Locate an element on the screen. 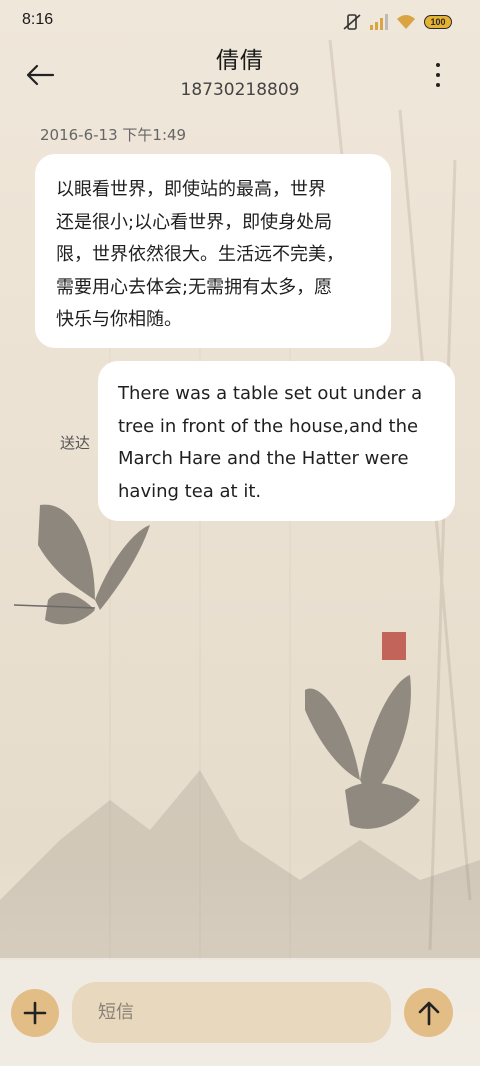  contact-name: 倩倩 is located at coordinates (240, 61).